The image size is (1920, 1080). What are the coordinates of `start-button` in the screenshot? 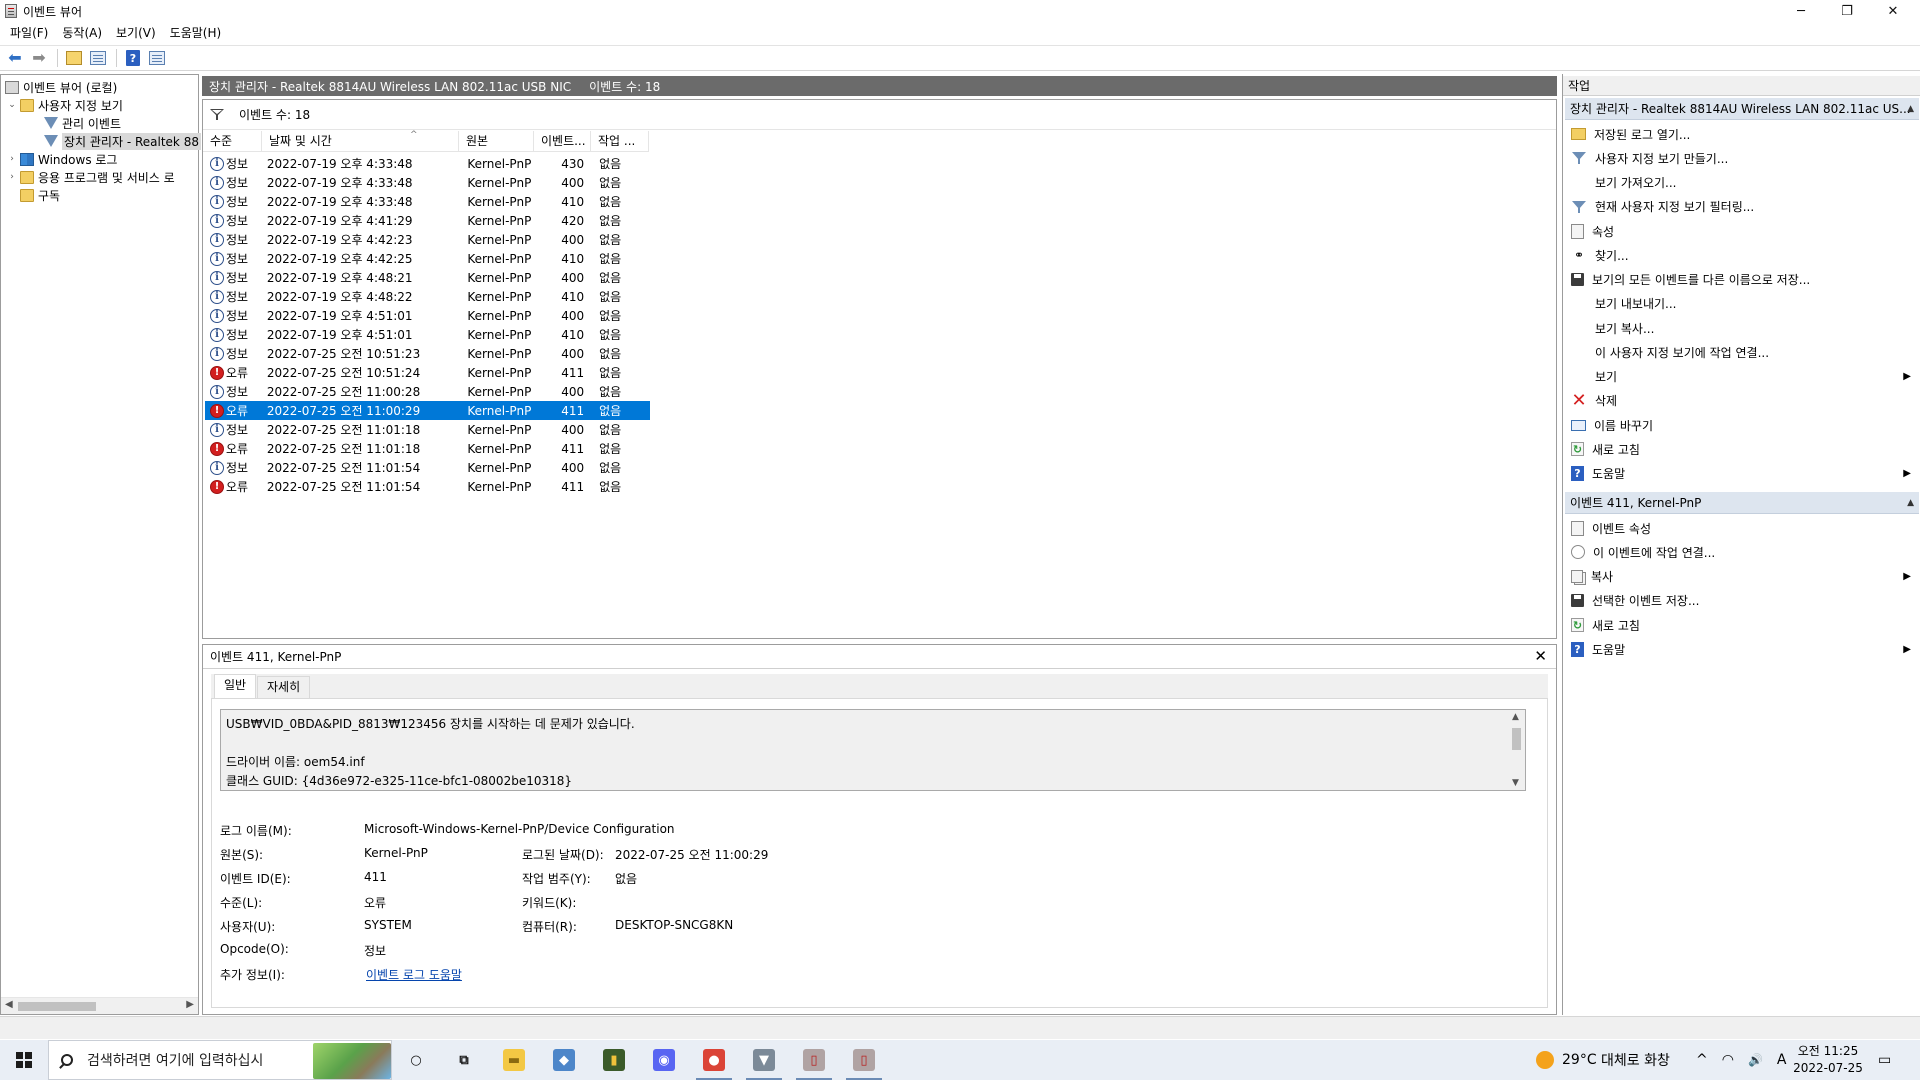 It's located at (24, 1060).